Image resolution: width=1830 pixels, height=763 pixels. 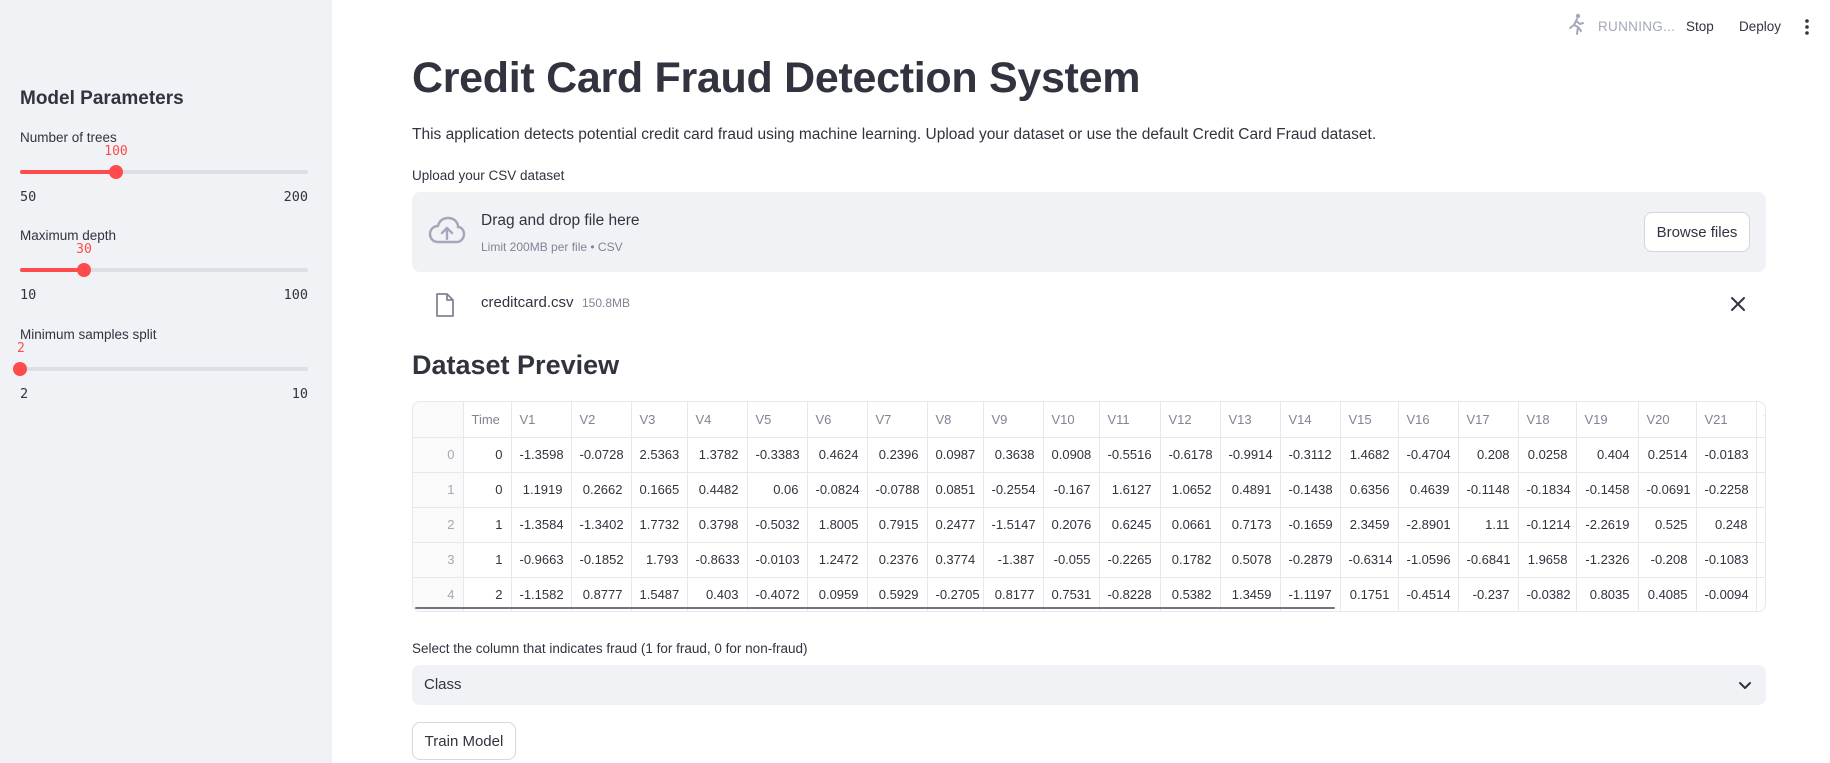 I want to click on column-header: V3, so click(x=659, y=420).